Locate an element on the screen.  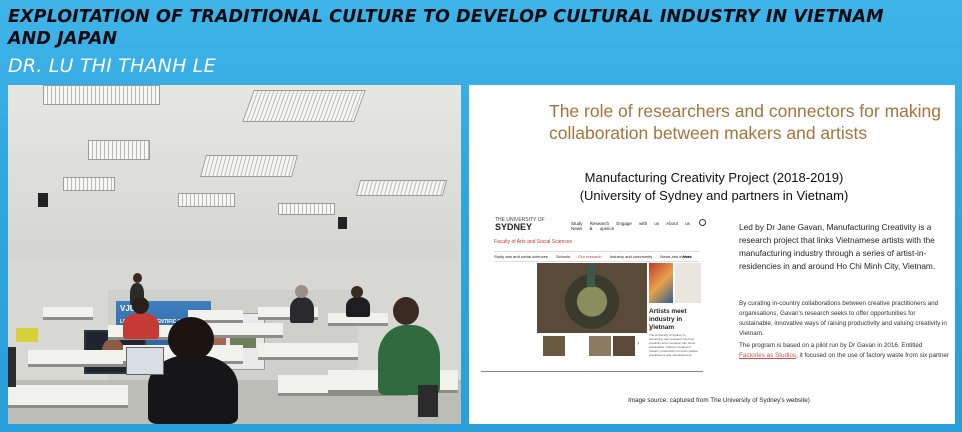
menu-more: More is located at coordinates (687, 256).